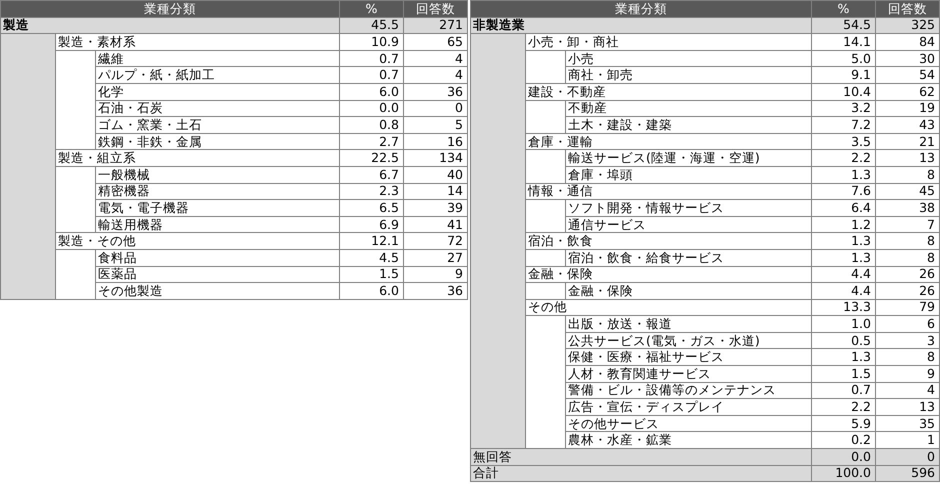  Describe the element at coordinates (908, 25) in the screenshot. I see `count-cell: 325` at that location.